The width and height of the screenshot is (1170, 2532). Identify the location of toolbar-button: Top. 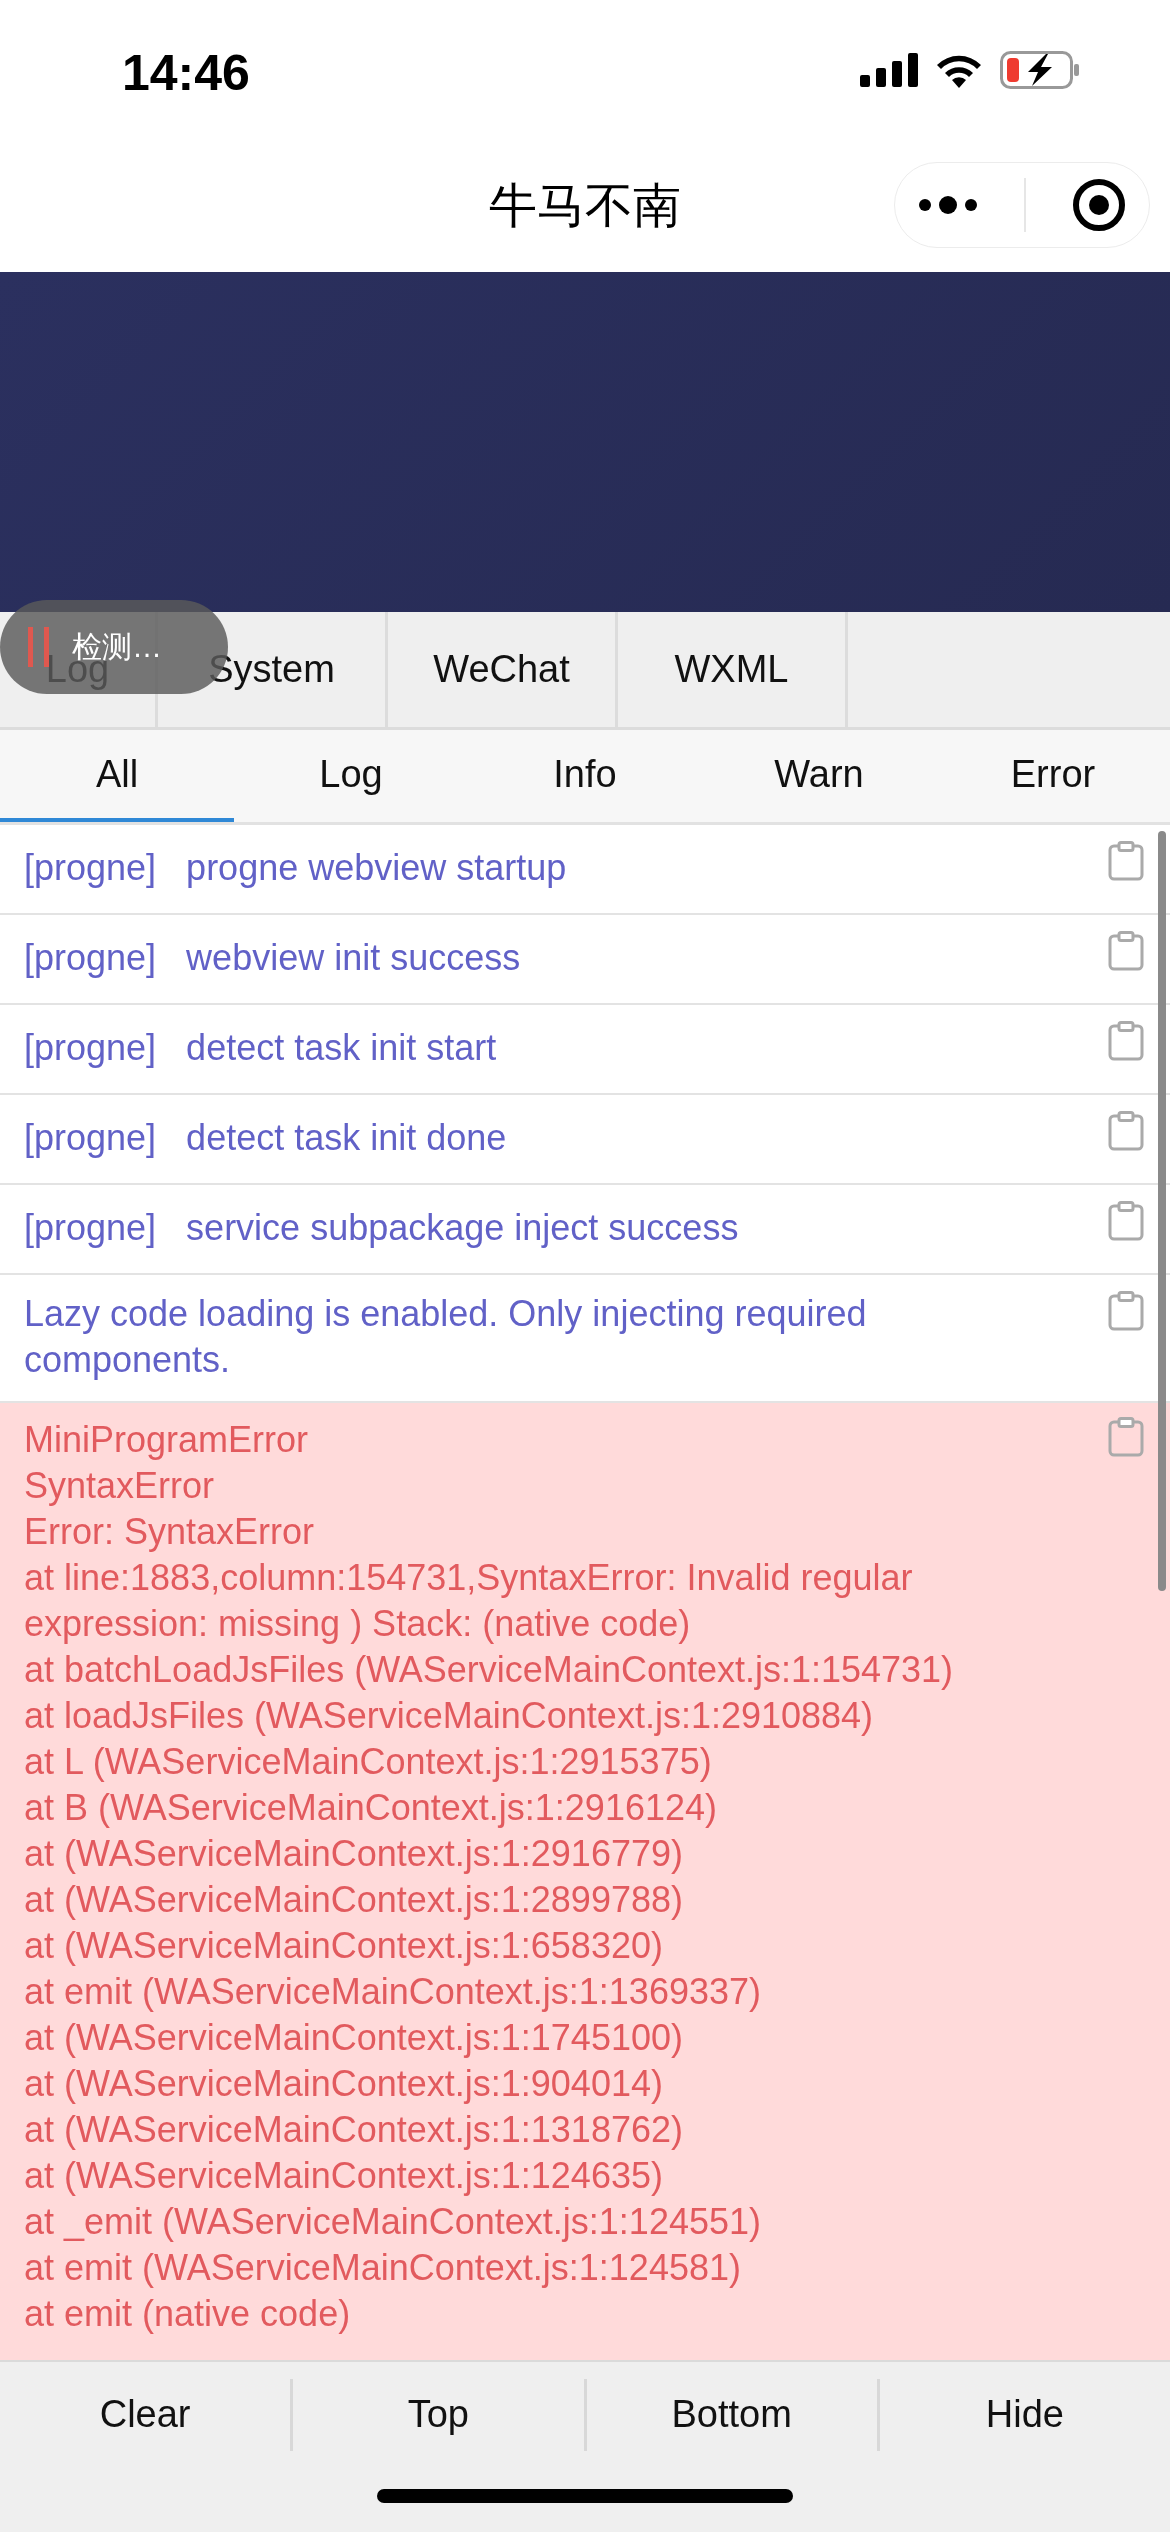
(440, 2414).